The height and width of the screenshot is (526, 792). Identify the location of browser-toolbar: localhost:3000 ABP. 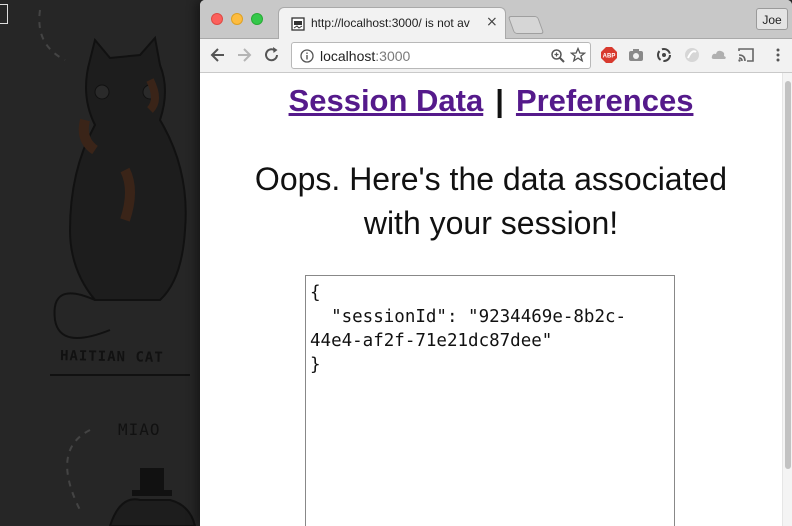
(496, 56).